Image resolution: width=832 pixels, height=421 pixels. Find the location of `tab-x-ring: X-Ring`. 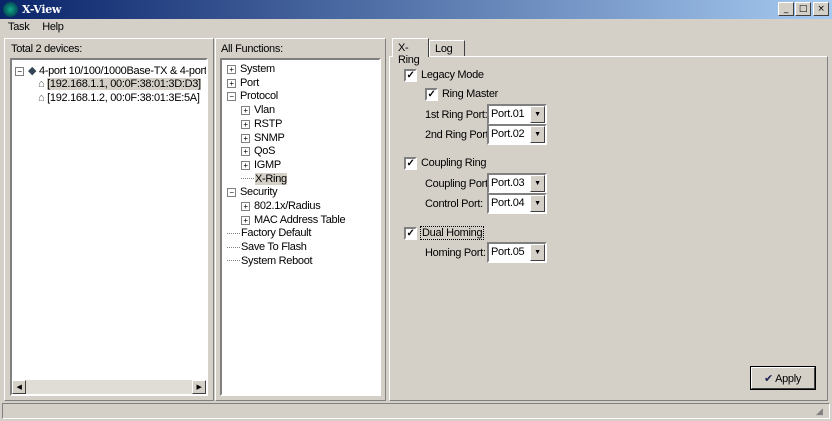

tab-x-ring: X-Ring is located at coordinates (410, 52).